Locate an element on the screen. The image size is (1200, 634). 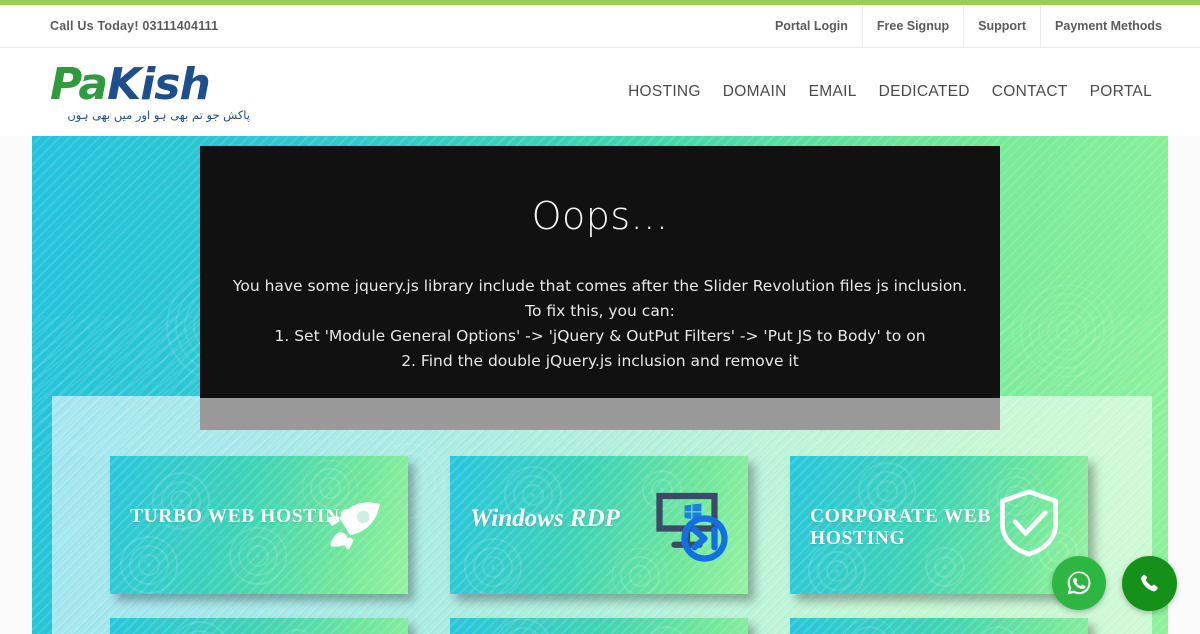
site-logo: PaKish پاکش جو تم بھی ہو اور میں بھی ہوں is located at coordinates (150, 92).